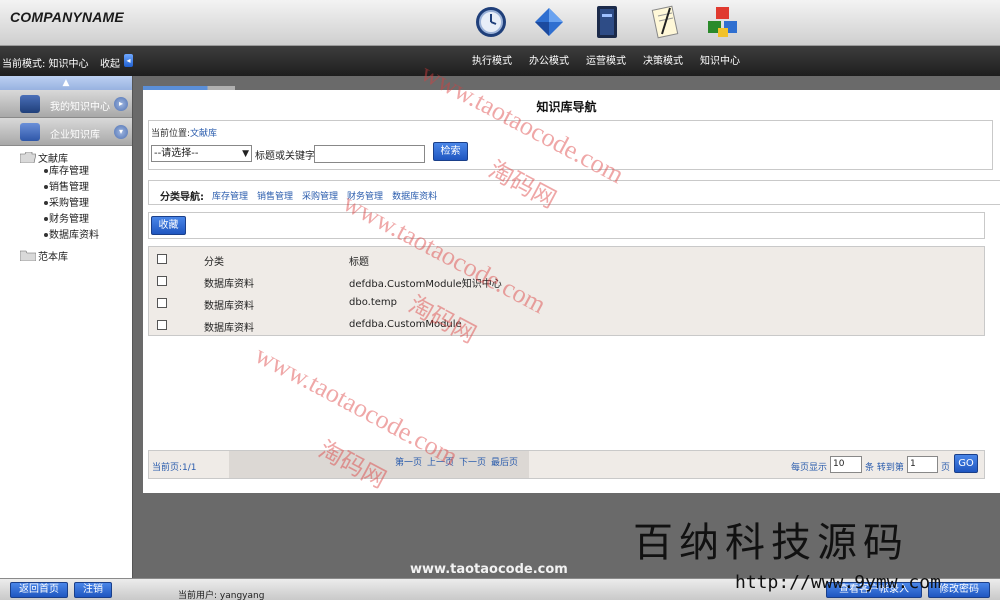 Image resolution: width=1000 pixels, height=600 pixels. I want to click on category-link-purchase: 采购管理, so click(320, 195).